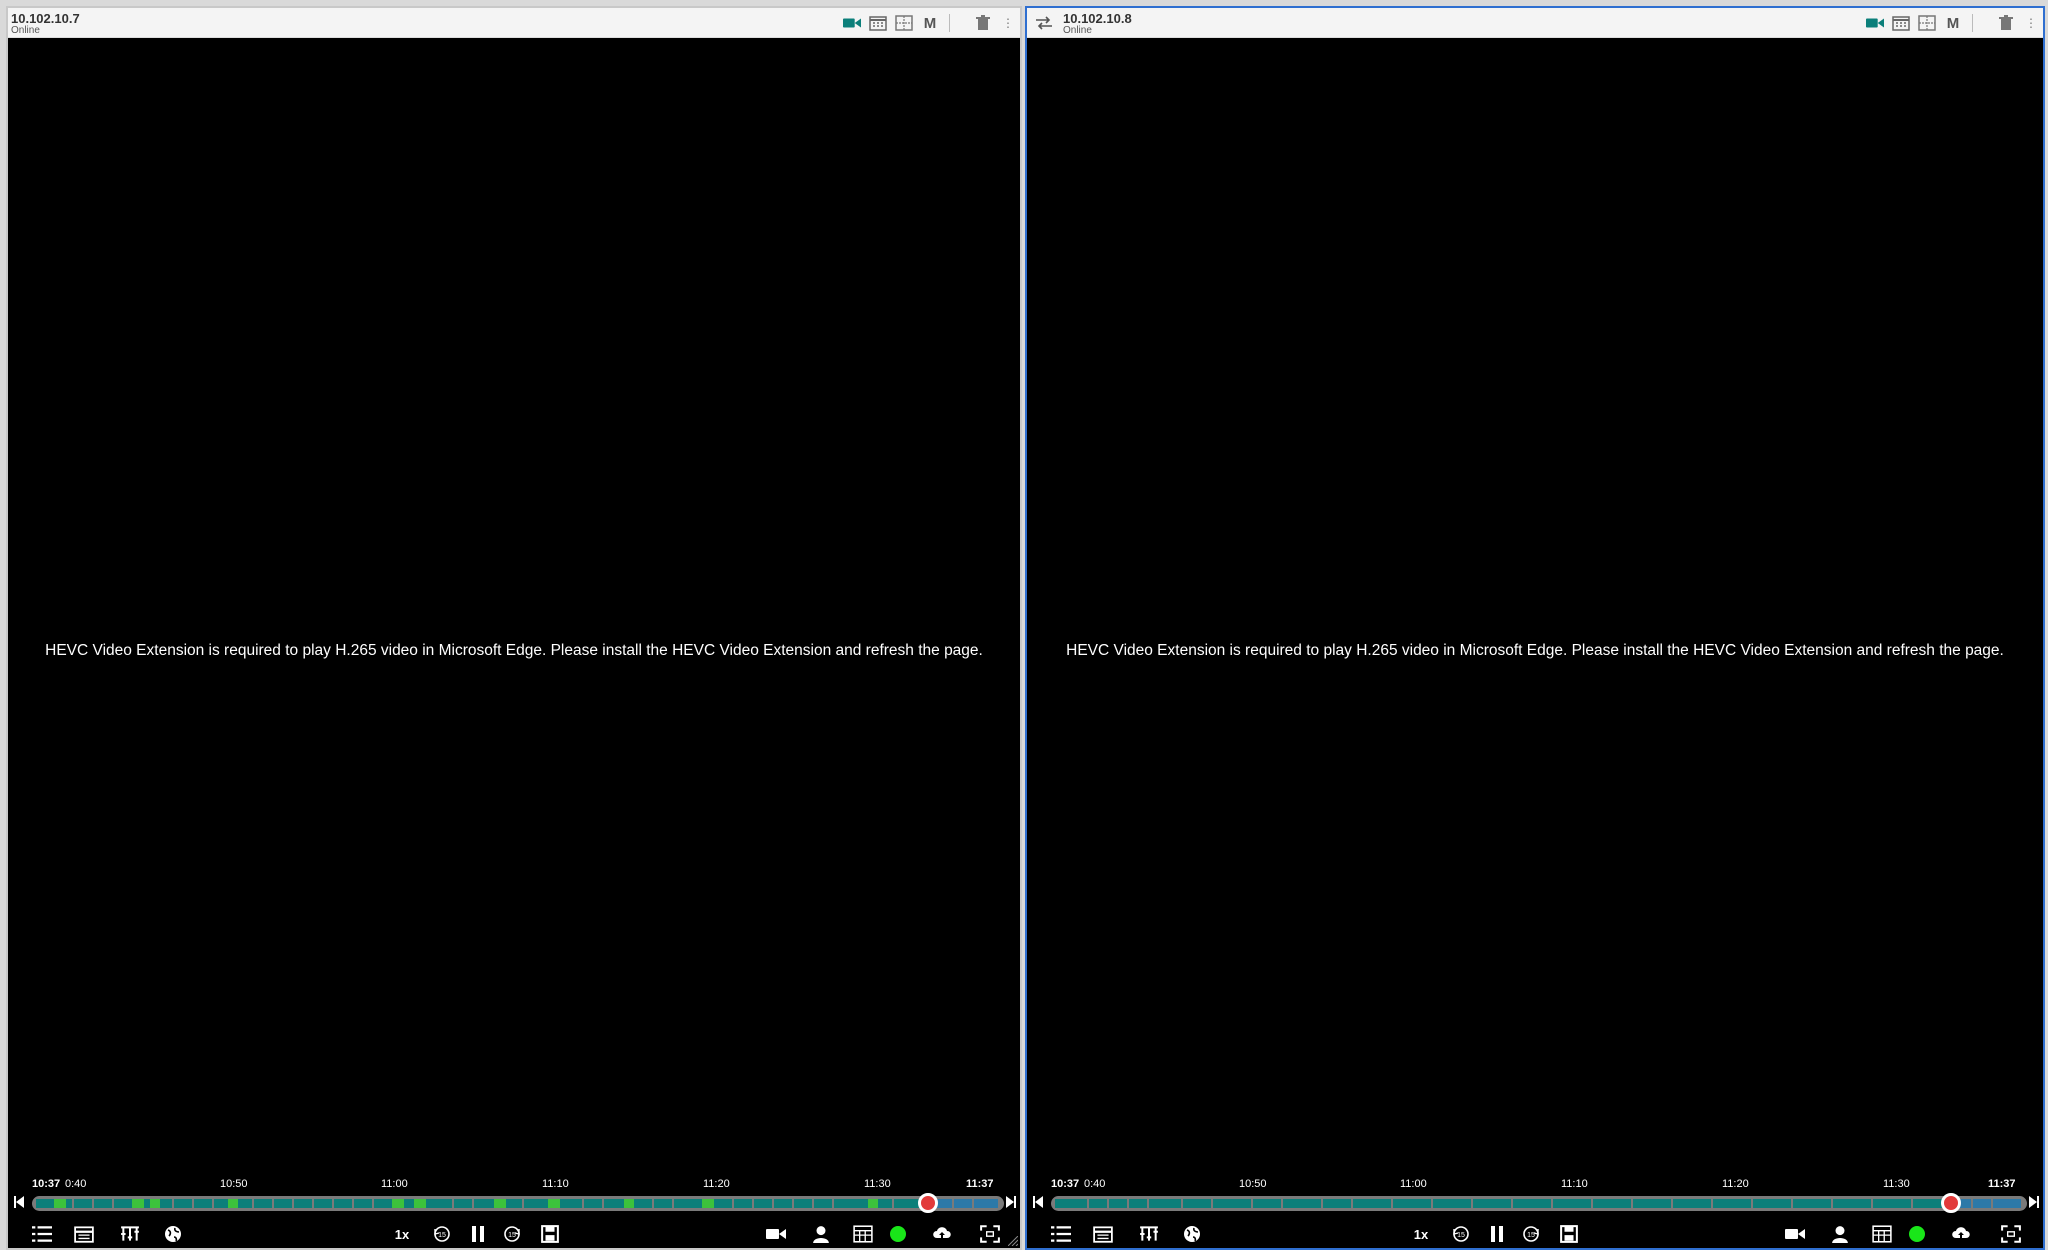  I want to click on playback-controls: 1x 15 15, so click(1535, 1233).